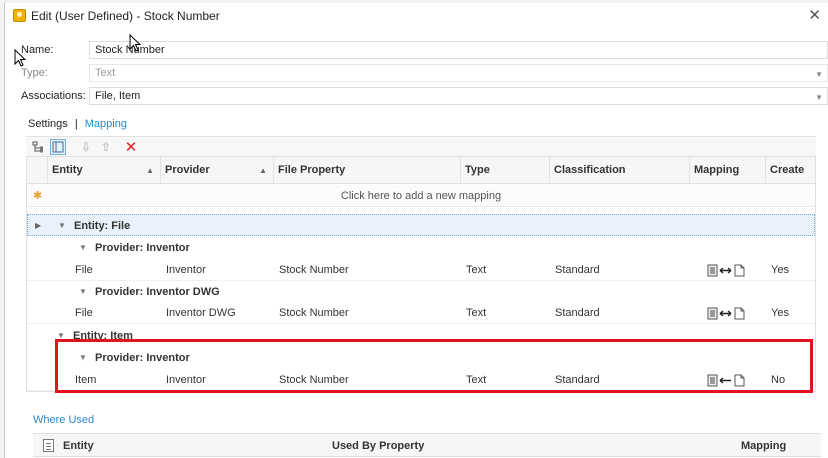  Describe the element at coordinates (125, 16) in the screenshot. I see `window-title: Edit (User Defined) - Stock Number` at that location.